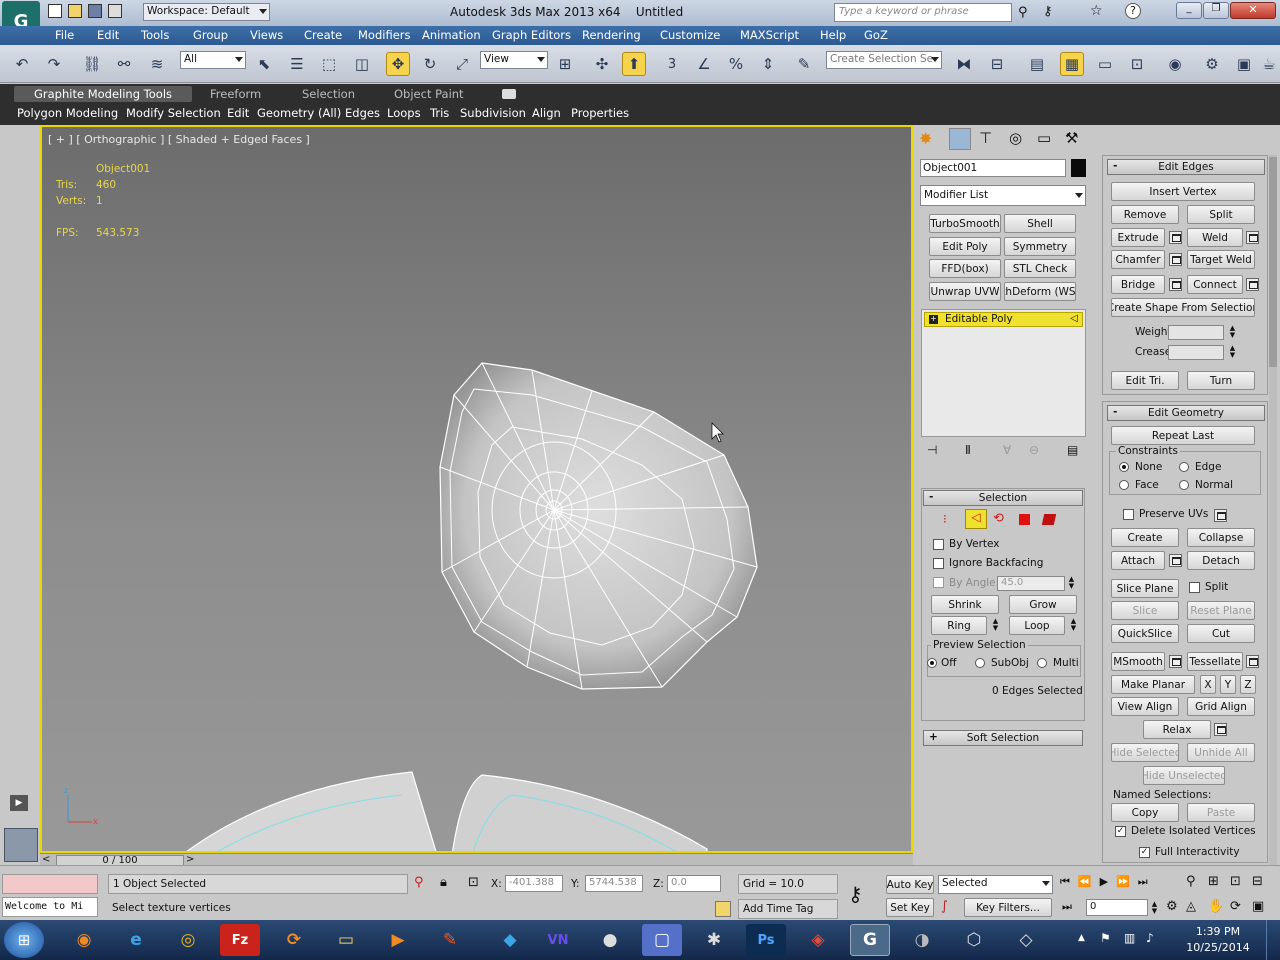  Describe the element at coordinates (1145, 588) in the screenshot. I see `slice-plane-button: Slice Plane` at that location.